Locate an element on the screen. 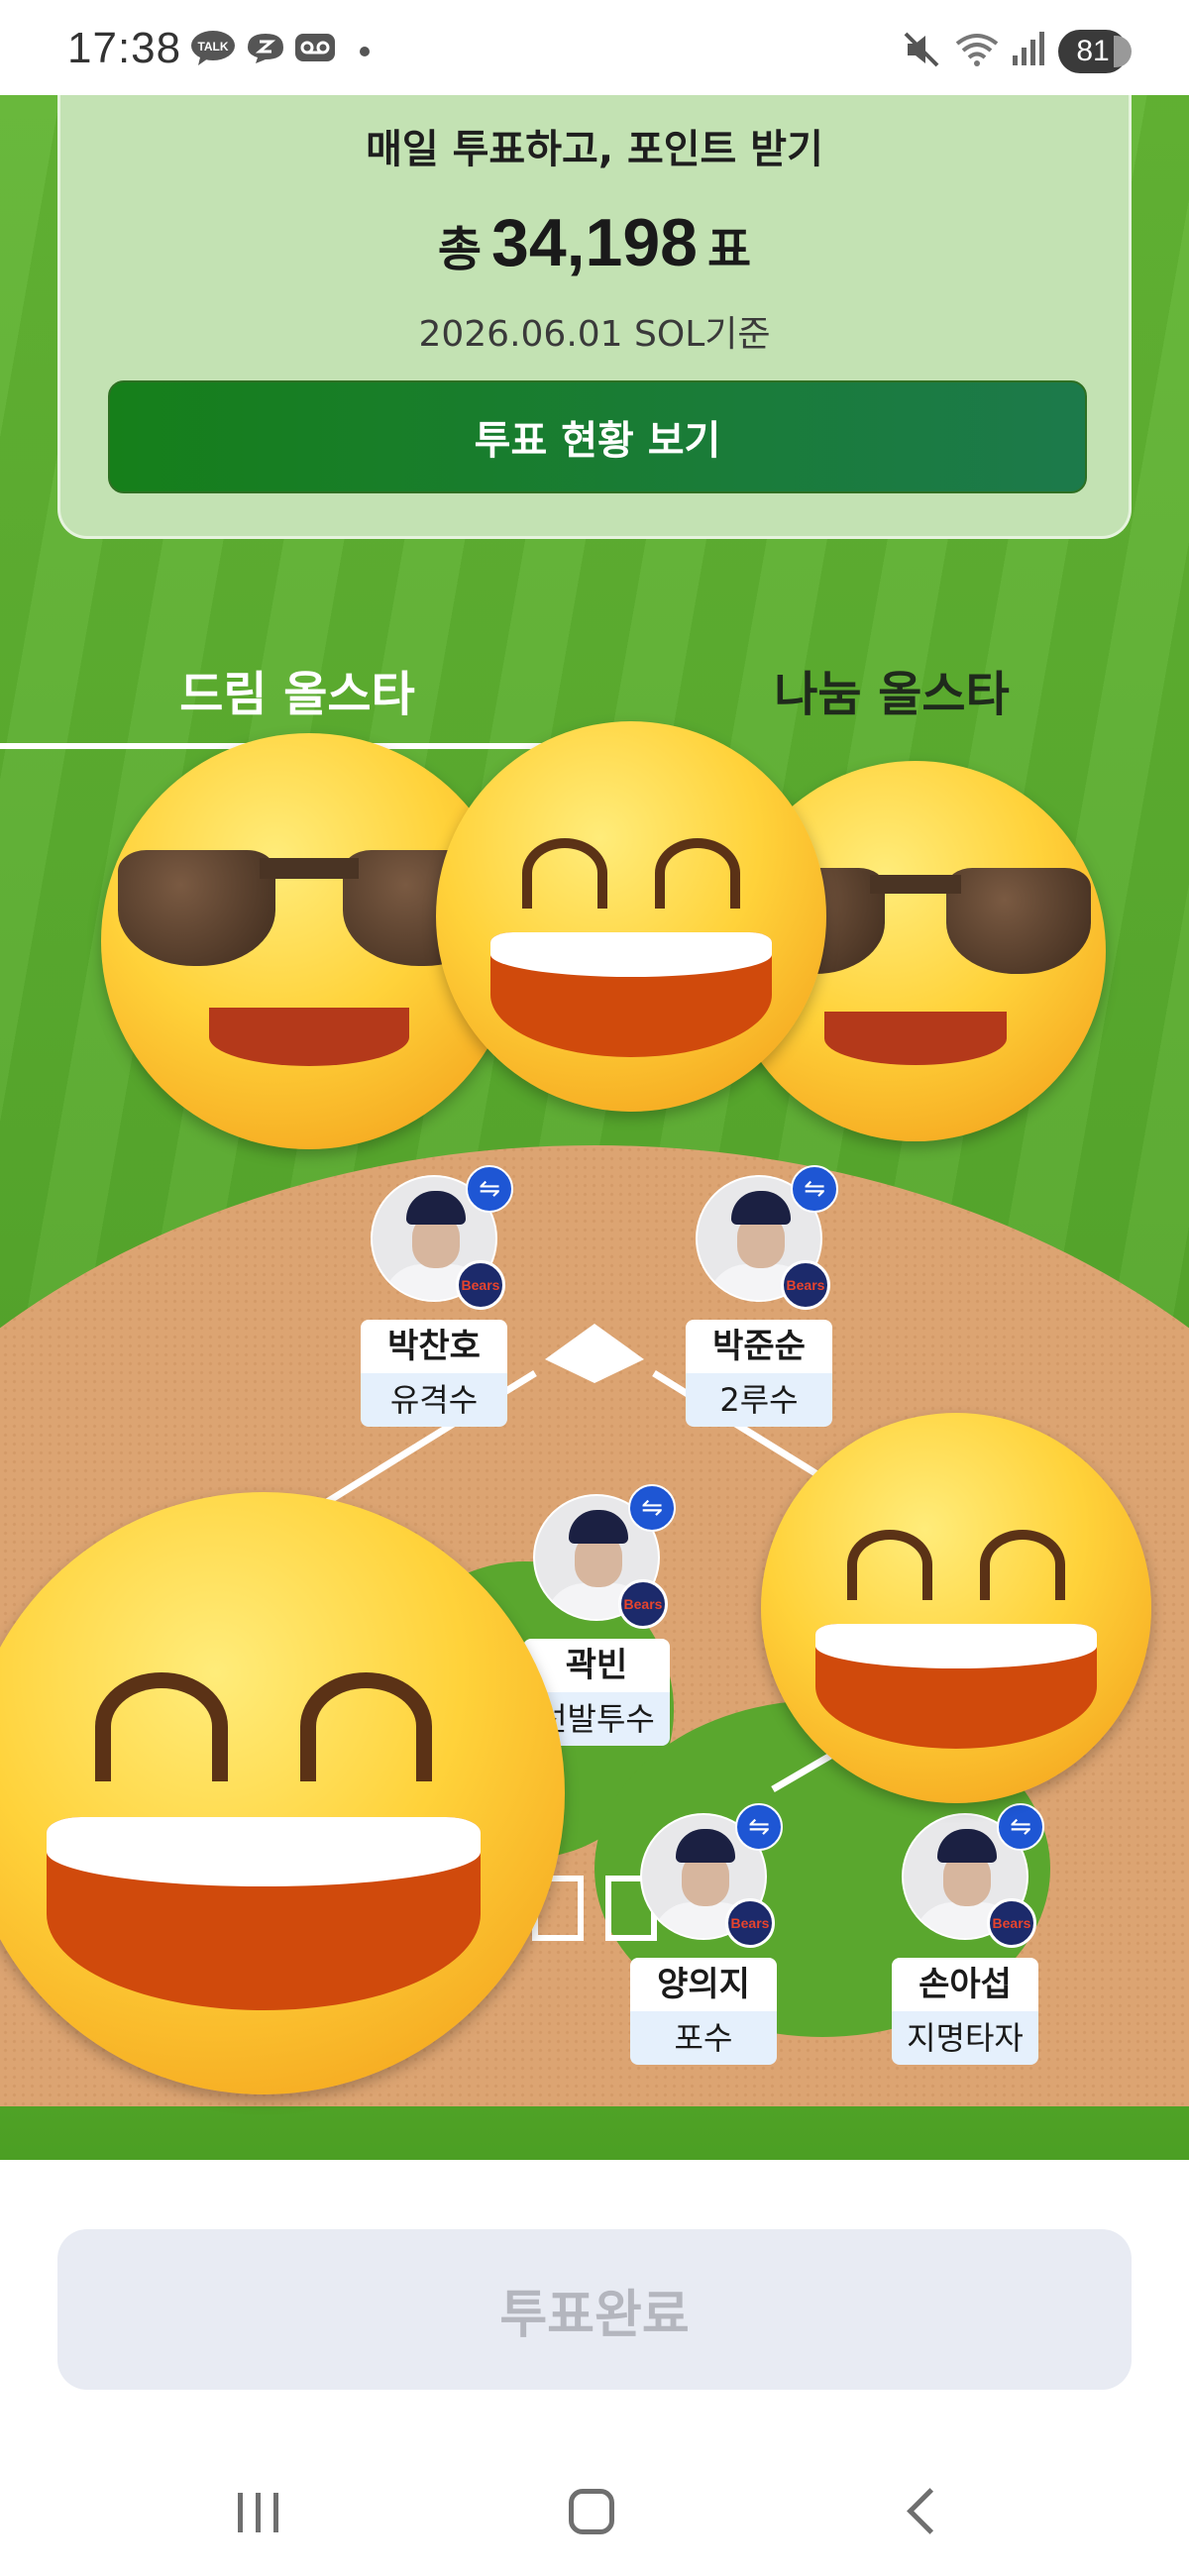 The image size is (1189, 2576). vote-complete-button: 투표완료 is located at coordinates (594, 2309).